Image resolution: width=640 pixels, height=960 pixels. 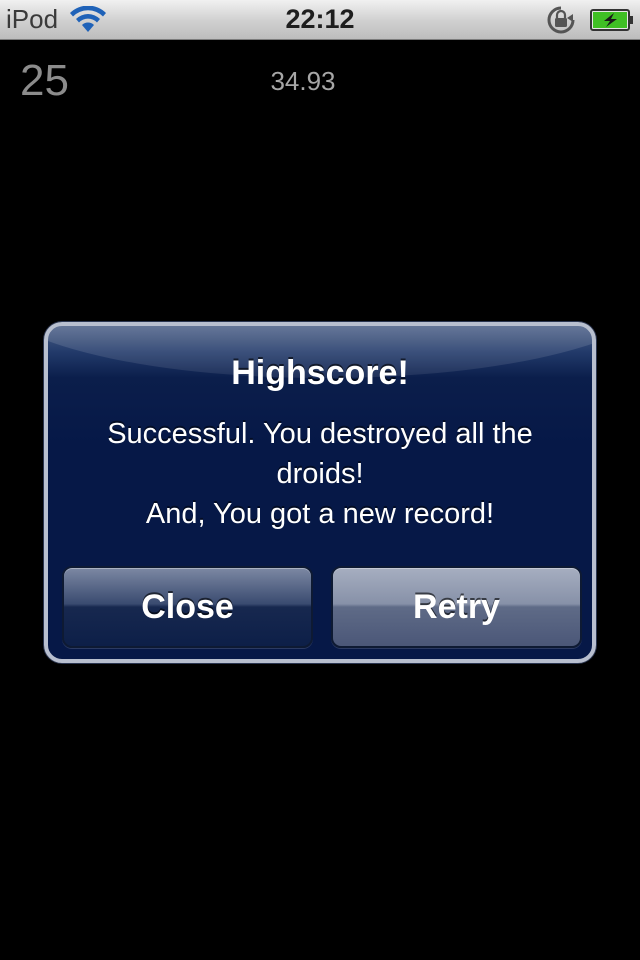 What do you see at coordinates (320, 514) in the screenshot?
I see `alert-message-line: And, You got a new record!` at bounding box center [320, 514].